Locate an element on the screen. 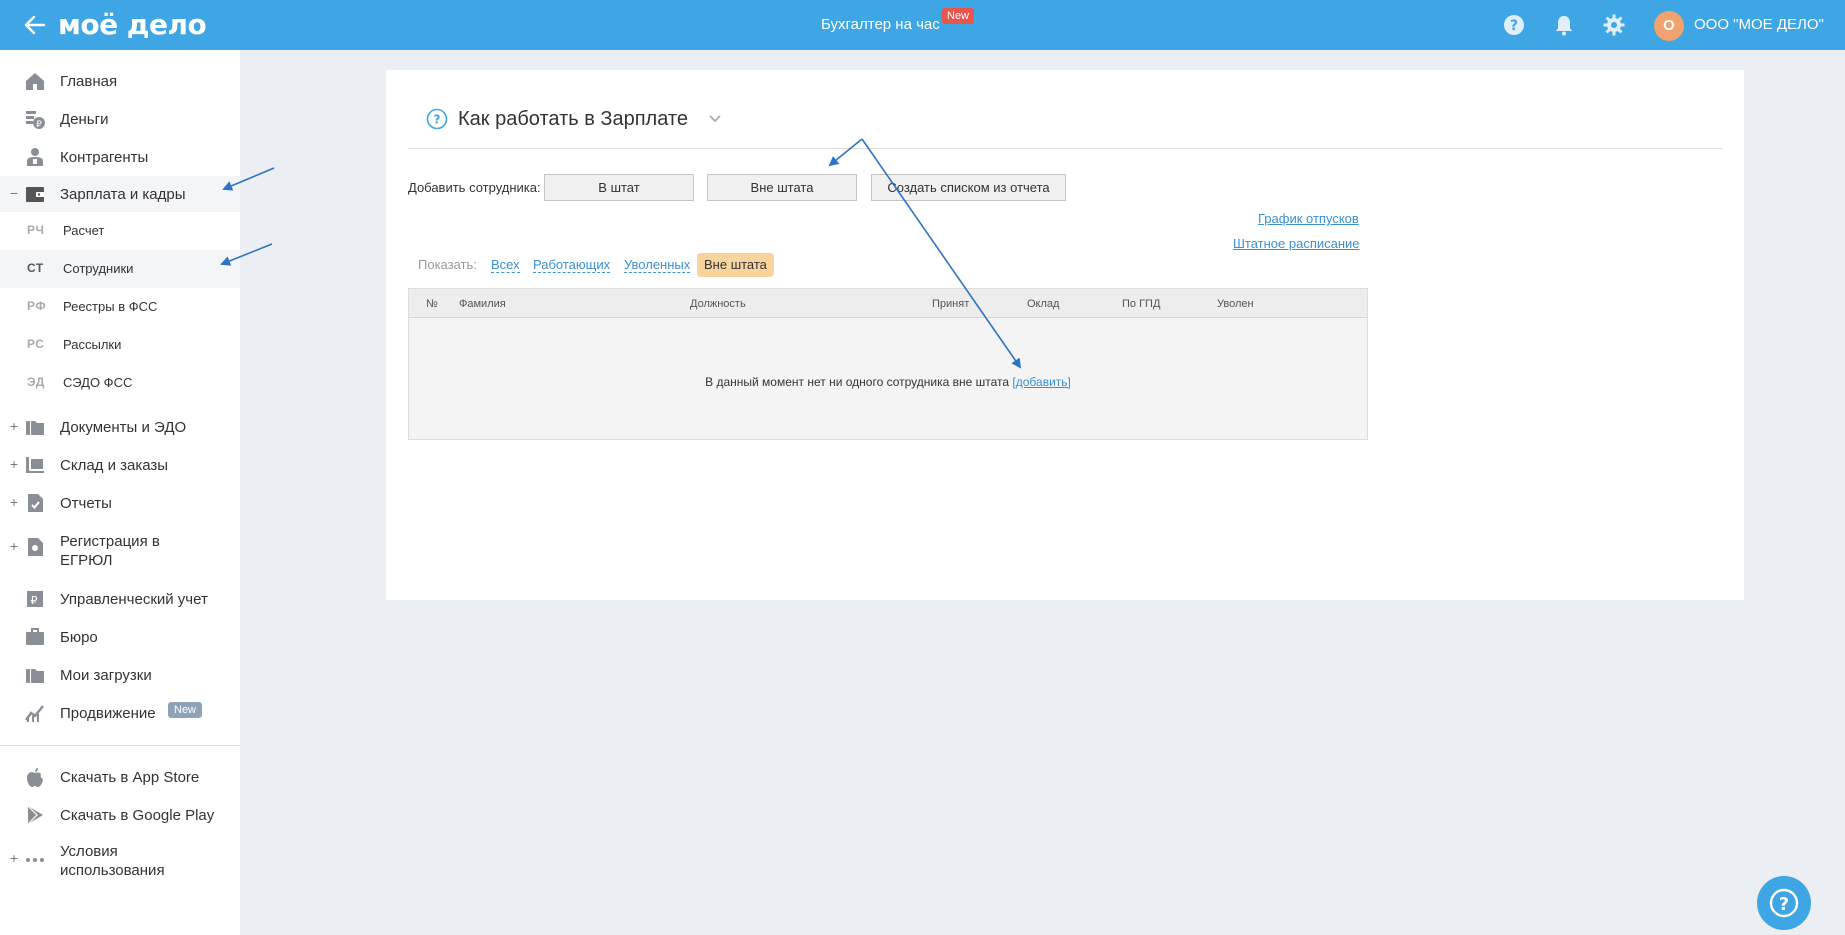 The image size is (1845, 935). sidebar-item-label: Условия использования is located at coordinates (112, 861).